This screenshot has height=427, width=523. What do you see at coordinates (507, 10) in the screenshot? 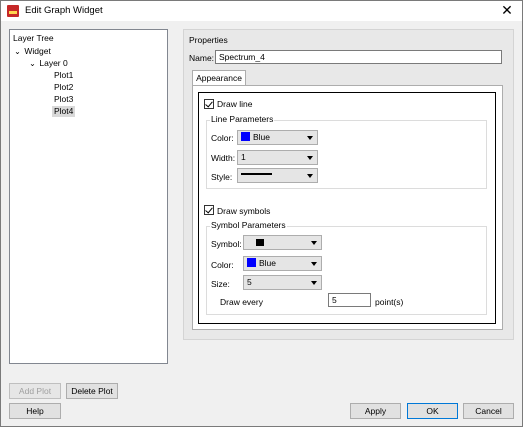
I see `close-icon: ✕` at bounding box center [507, 10].